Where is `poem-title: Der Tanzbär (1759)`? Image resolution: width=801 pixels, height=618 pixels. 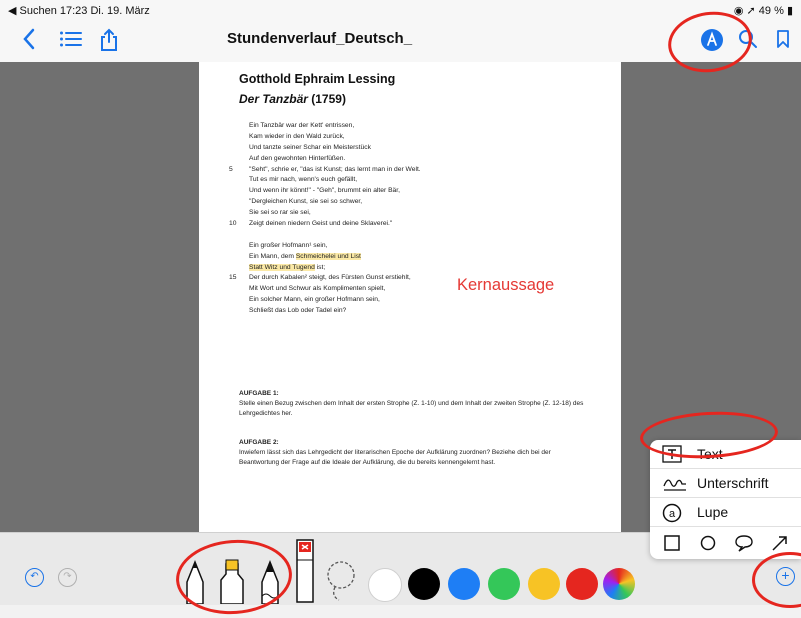 poem-title: Der Tanzbär (1759) is located at coordinates (292, 99).